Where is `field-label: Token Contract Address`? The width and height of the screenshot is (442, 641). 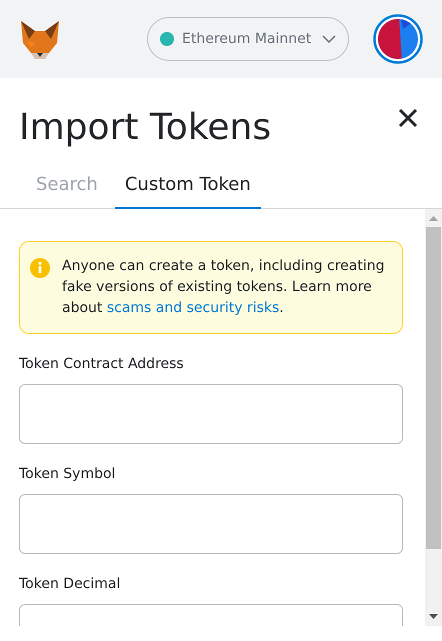 field-label: Token Contract Address is located at coordinates (102, 364).